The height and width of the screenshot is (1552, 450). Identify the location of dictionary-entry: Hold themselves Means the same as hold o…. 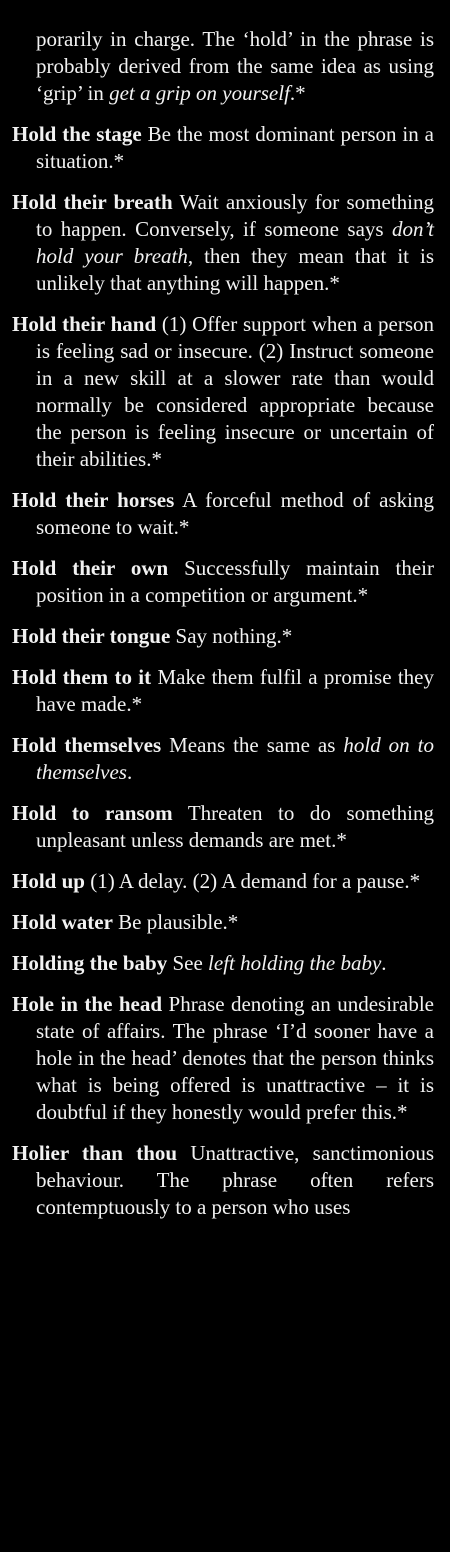
(223, 759).